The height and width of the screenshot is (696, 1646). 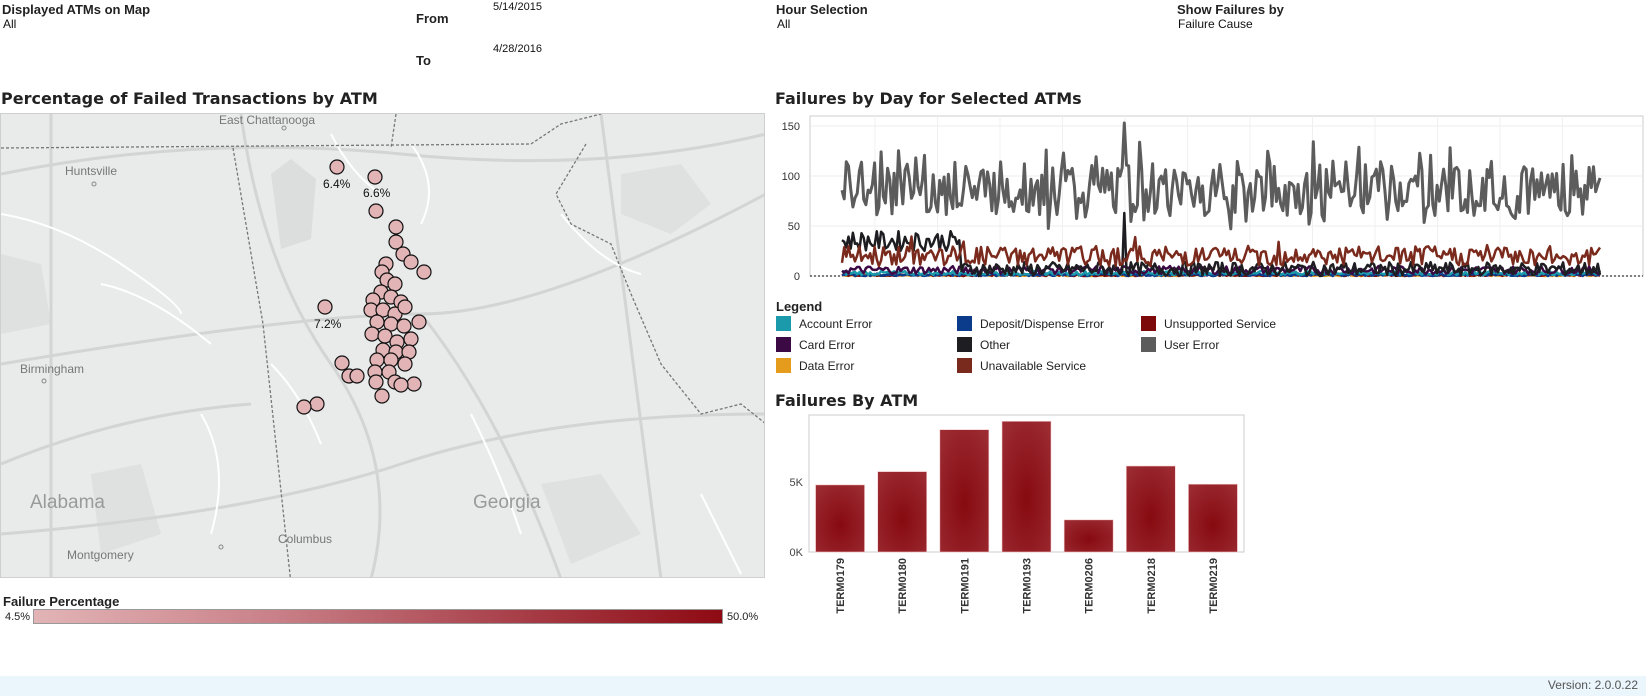 I want to click on legend-item: Unsupported Service, so click(x=1208, y=323).